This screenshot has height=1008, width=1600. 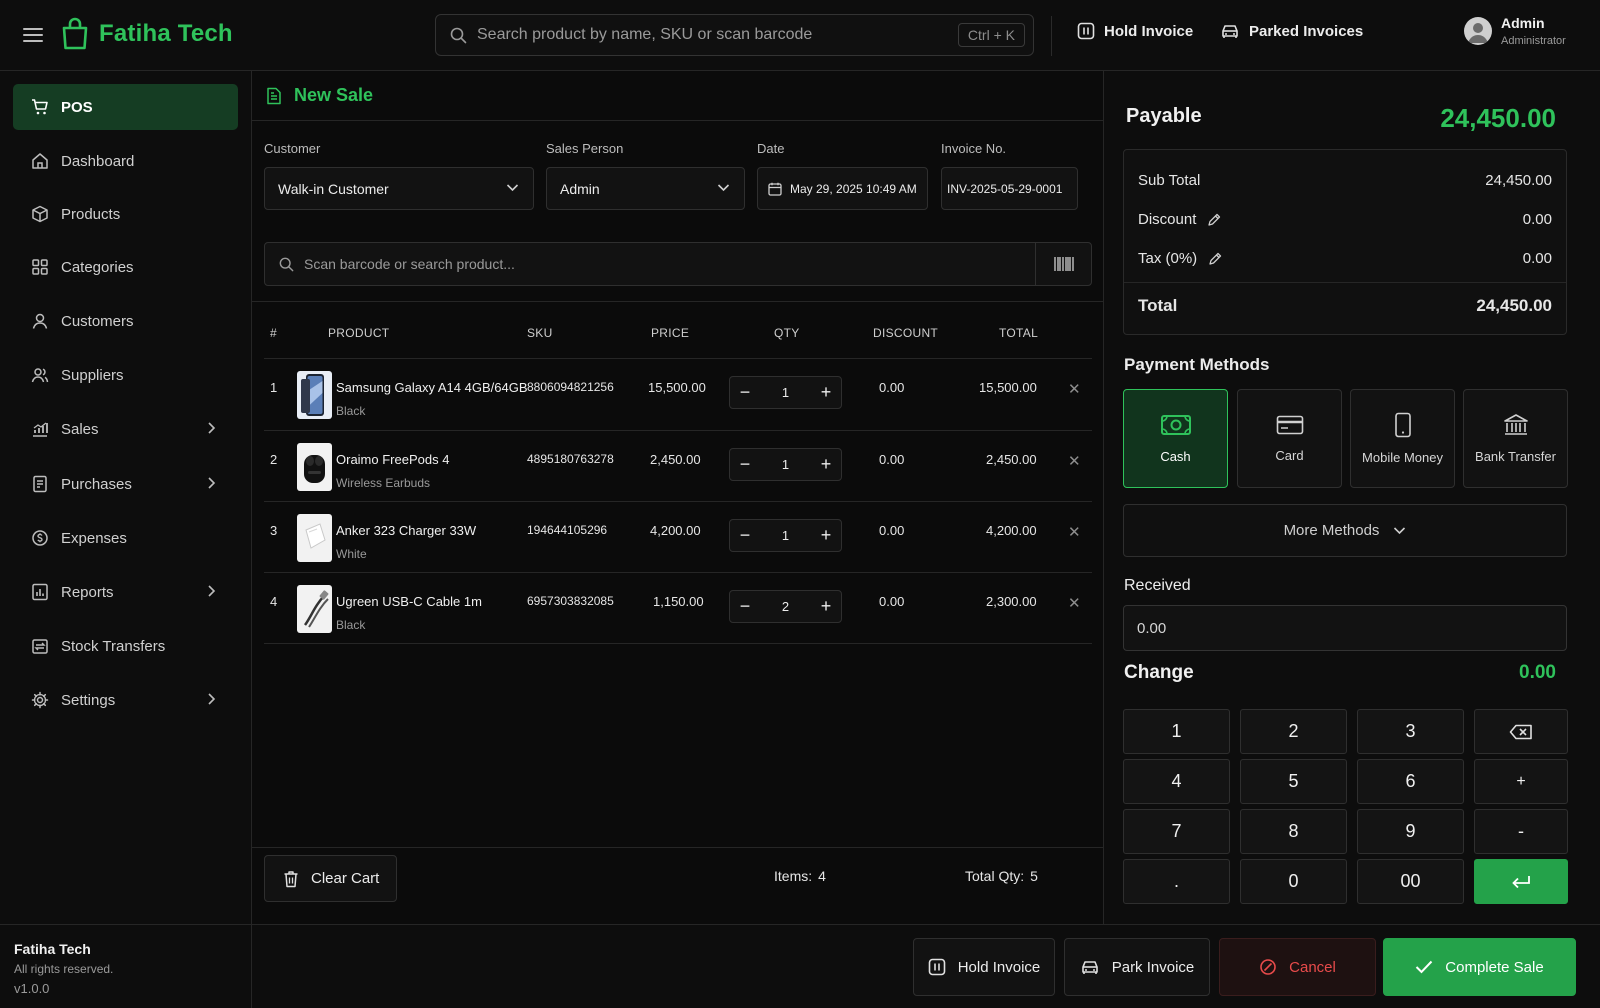 What do you see at coordinates (1410, 831) in the screenshot?
I see `keypad-key-9: 9` at bounding box center [1410, 831].